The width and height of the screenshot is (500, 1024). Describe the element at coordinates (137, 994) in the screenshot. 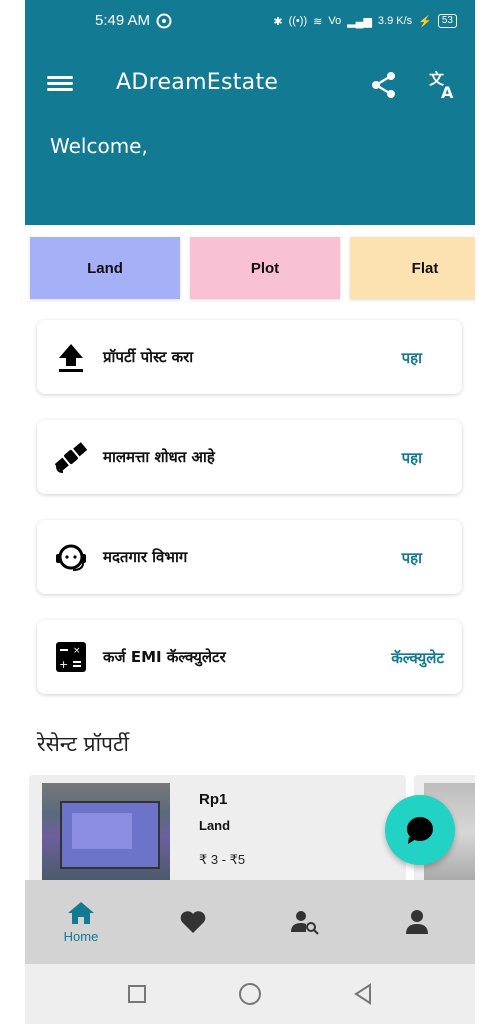

I see `recents-icon` at that location.